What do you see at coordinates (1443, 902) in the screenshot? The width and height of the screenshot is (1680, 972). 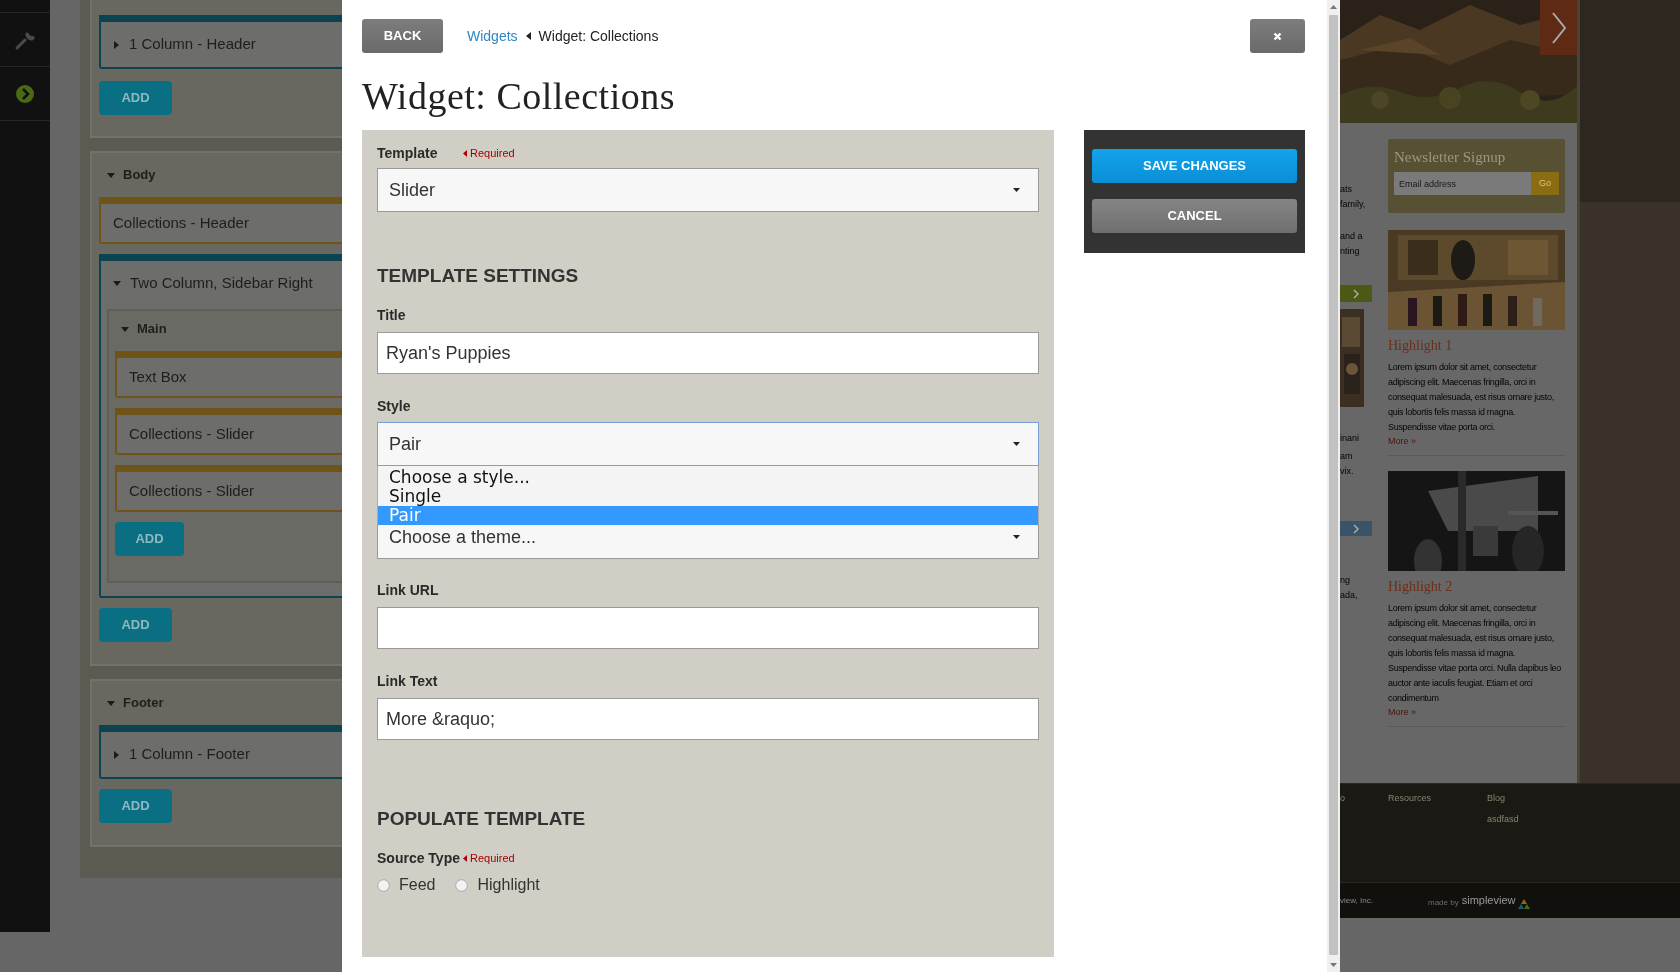 I see `made-by-label: made by` at bounding box center [1443, 902].